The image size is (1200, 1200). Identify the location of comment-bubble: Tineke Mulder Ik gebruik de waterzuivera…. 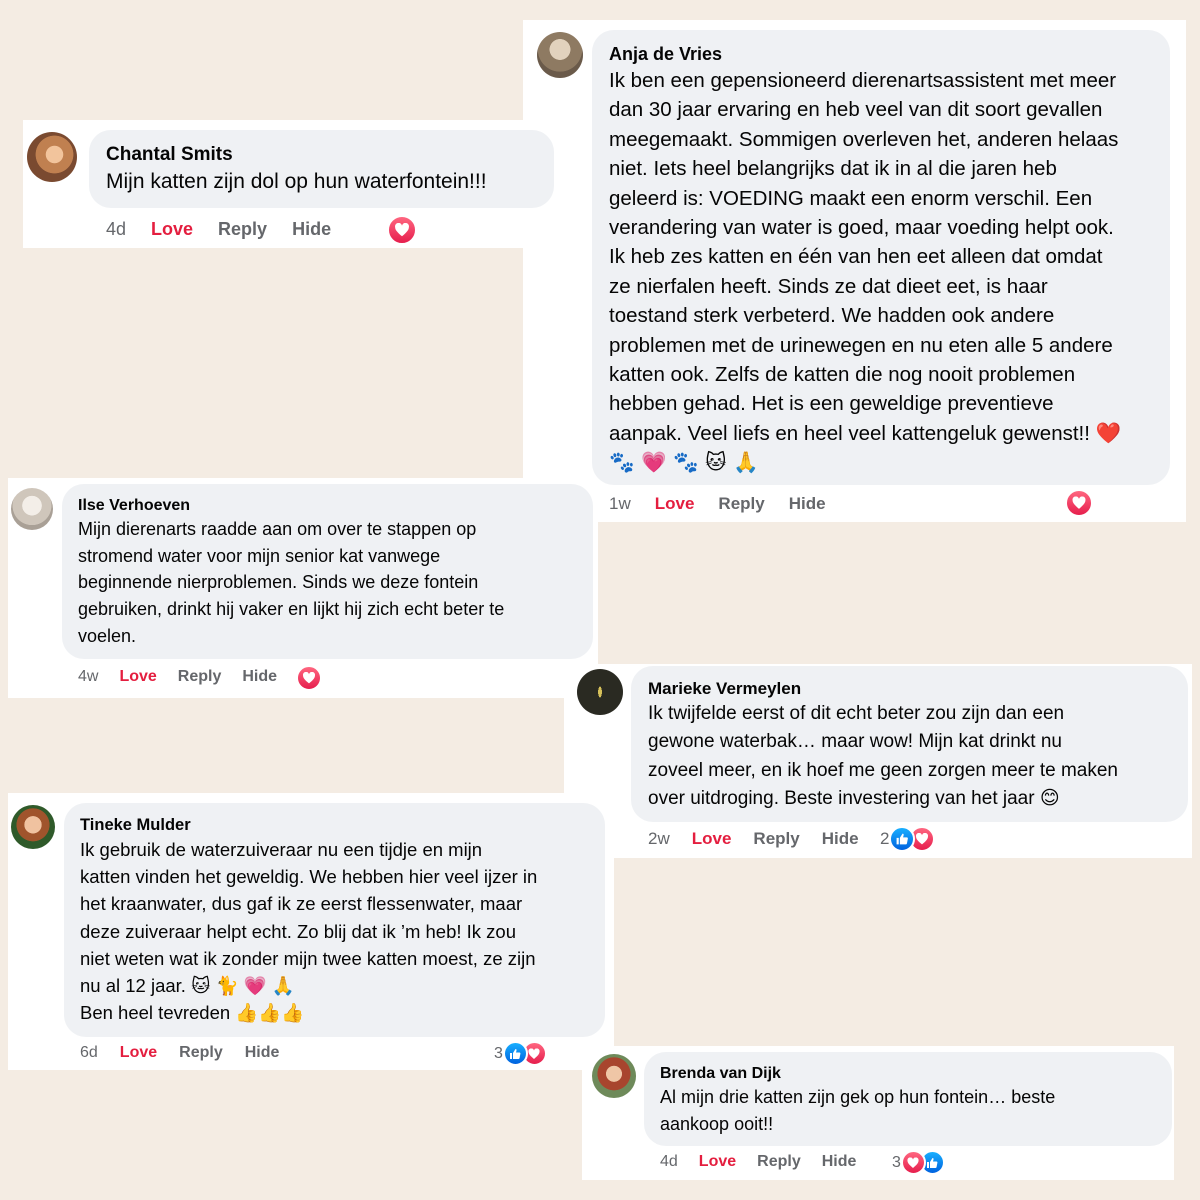
(334, 920).